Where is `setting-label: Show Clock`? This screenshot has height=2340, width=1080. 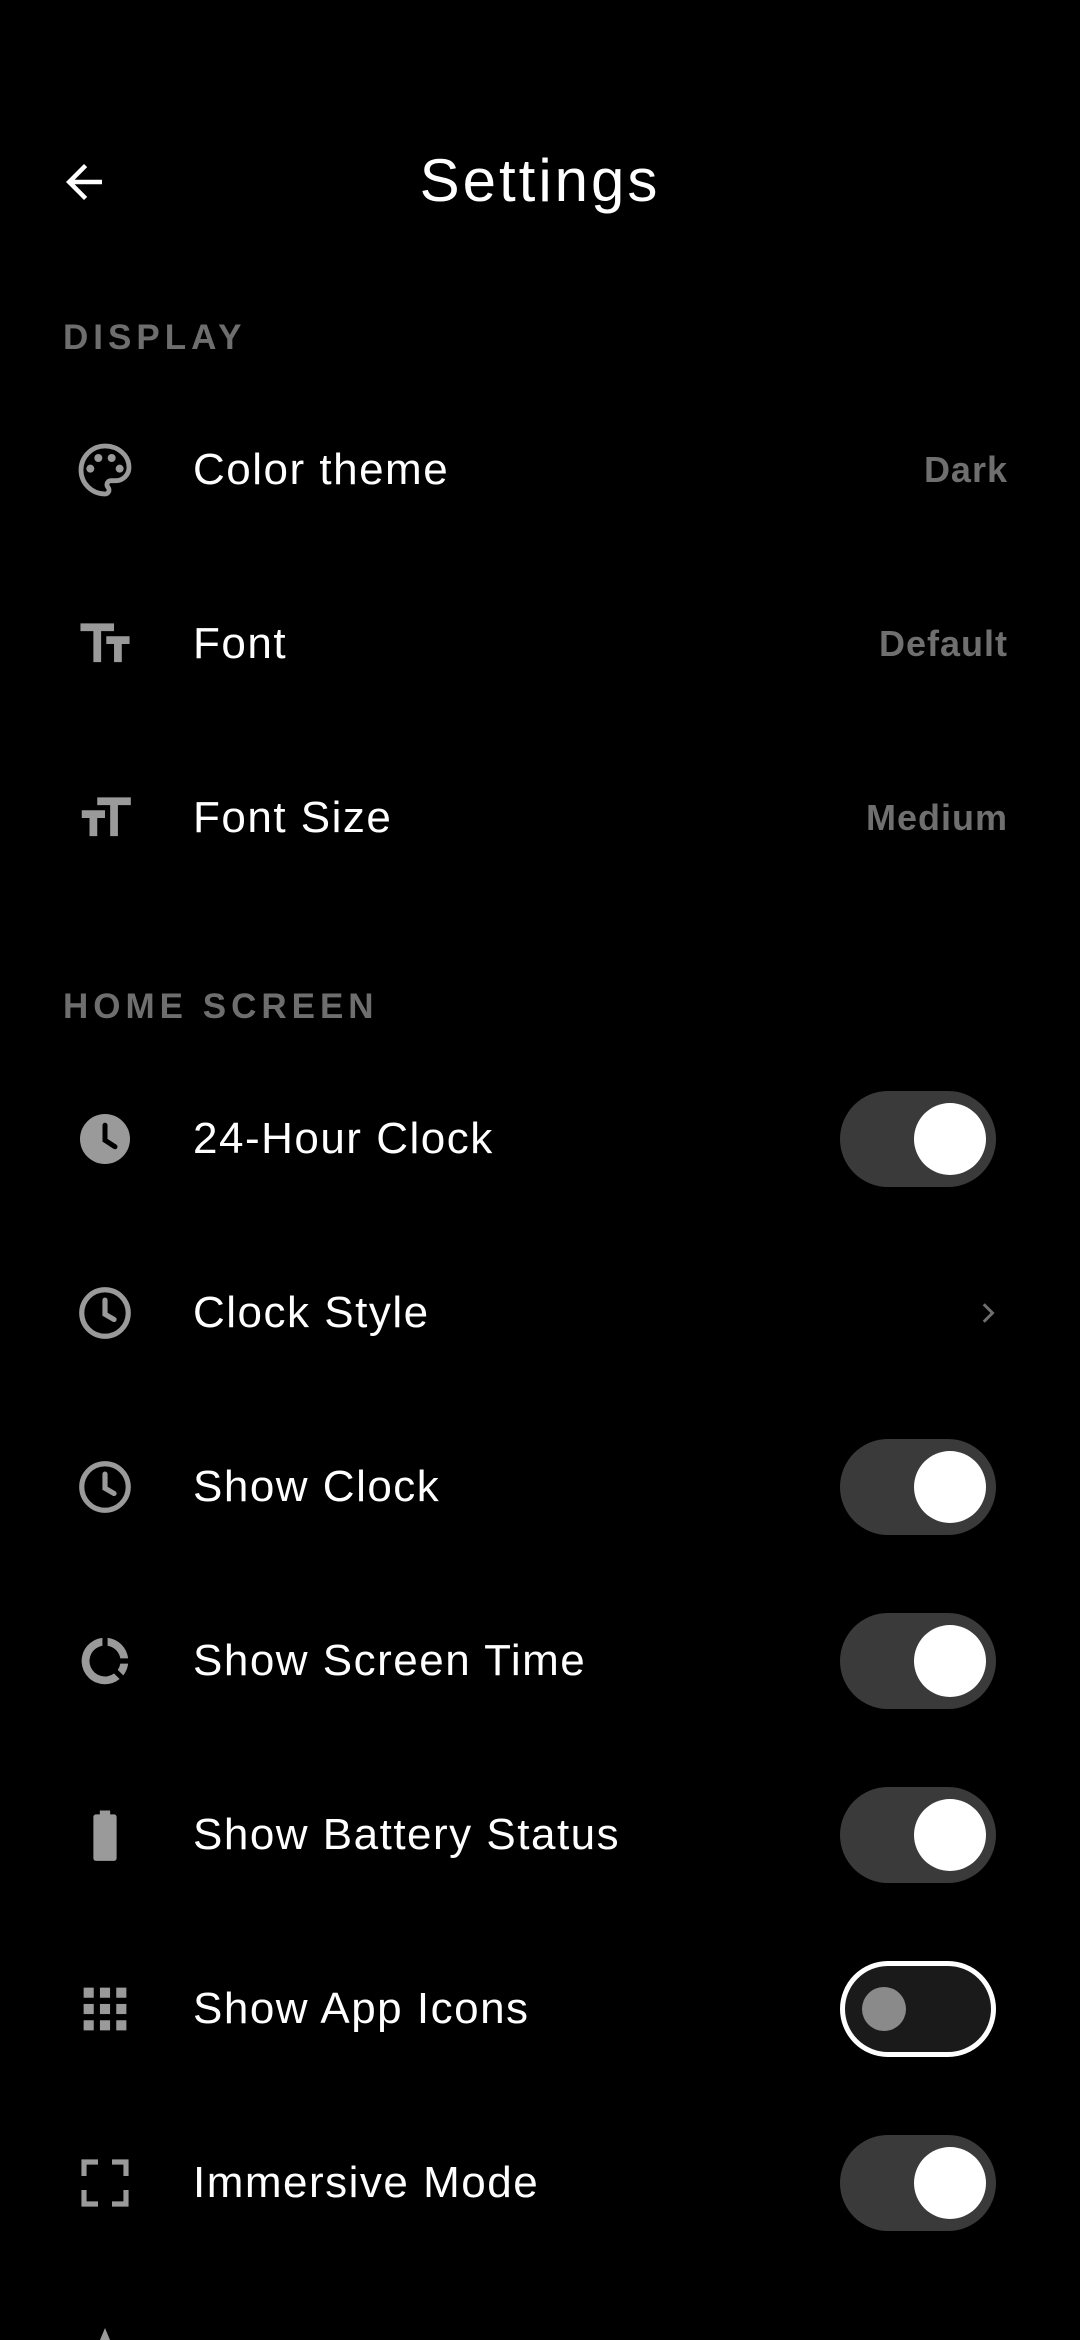 setting-label: Show Clock is located at coordinates (317, 1486).